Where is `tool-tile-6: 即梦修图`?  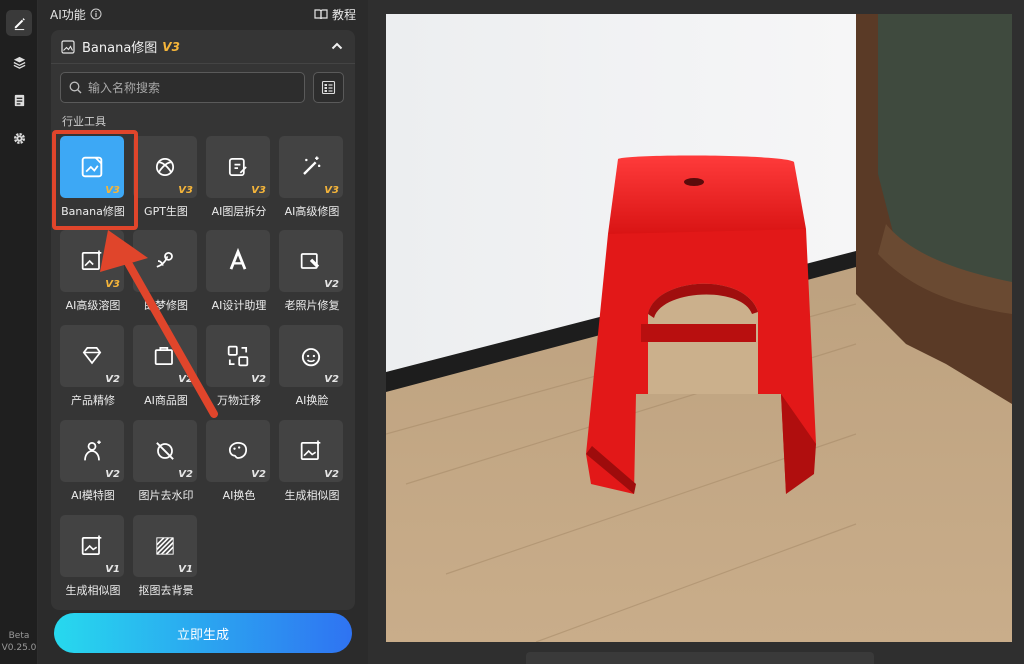
tool-tile-6: 即梦修图 is located at coordinates (166, 271).